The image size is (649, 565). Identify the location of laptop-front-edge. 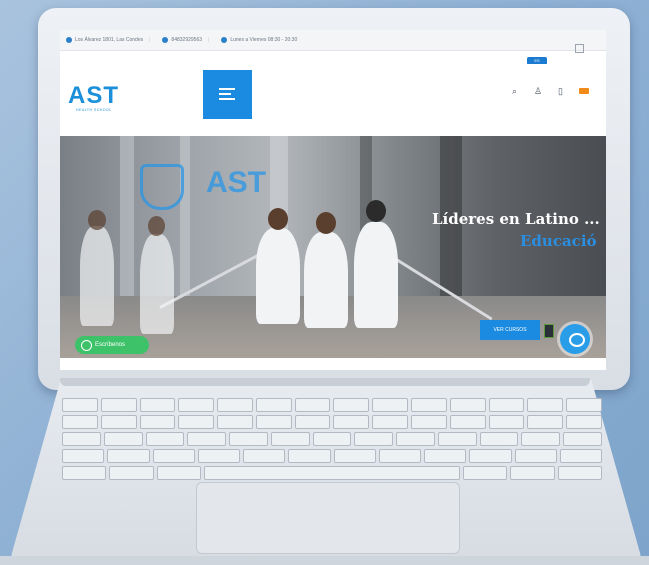
(324, 560).